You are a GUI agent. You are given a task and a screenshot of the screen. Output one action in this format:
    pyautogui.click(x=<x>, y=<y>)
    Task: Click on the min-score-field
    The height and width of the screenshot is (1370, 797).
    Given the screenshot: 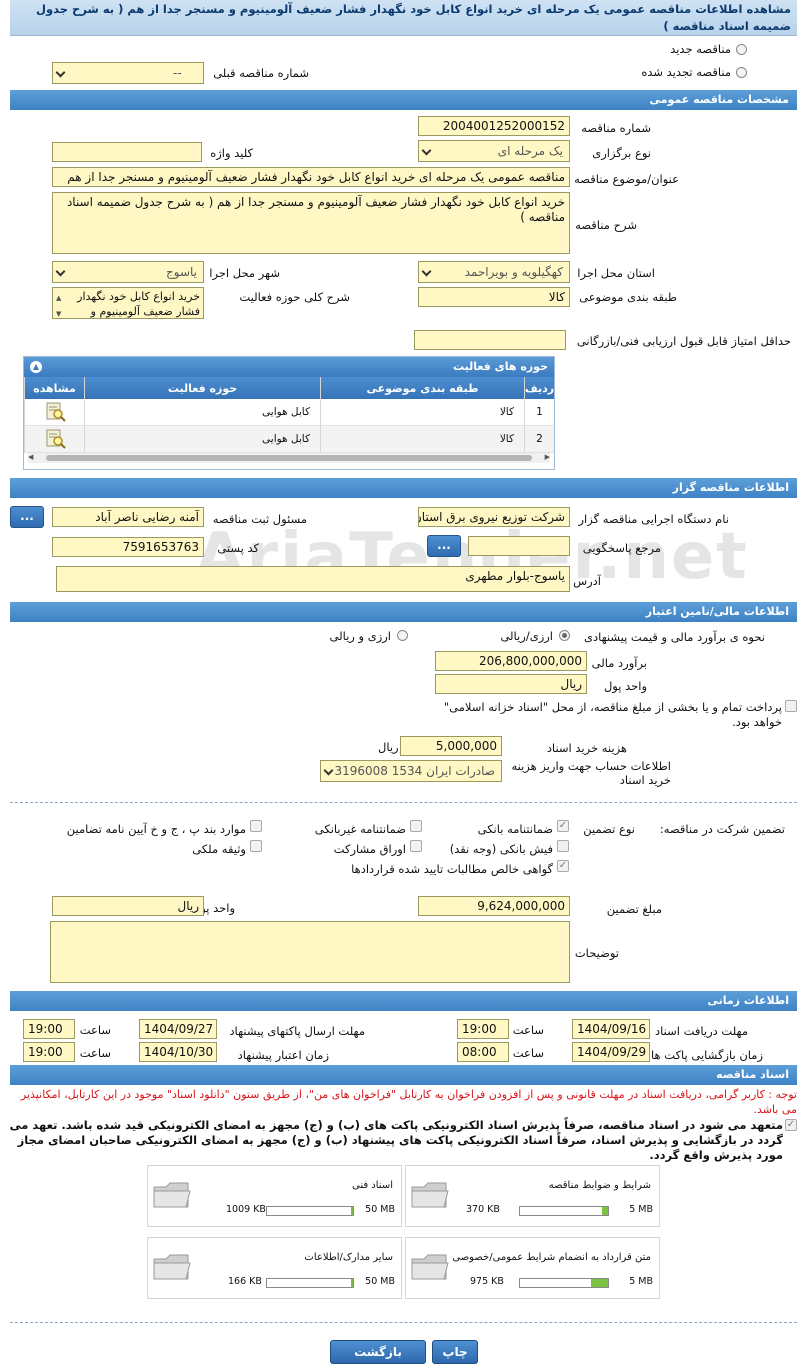 What is the action you would take?
    pyautogui.click(x=490, y=340)
    